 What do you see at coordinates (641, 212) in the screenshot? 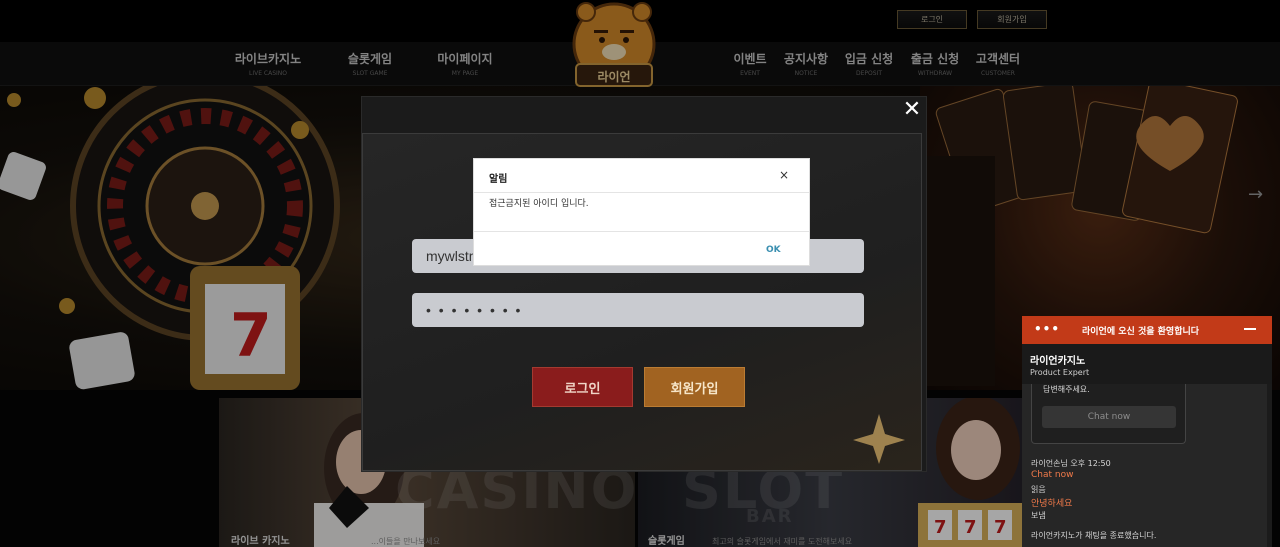
I see `alert-dialog: 알림 × 접근금지된 아이디 입니다. OK` at bounding box center [641, 212].